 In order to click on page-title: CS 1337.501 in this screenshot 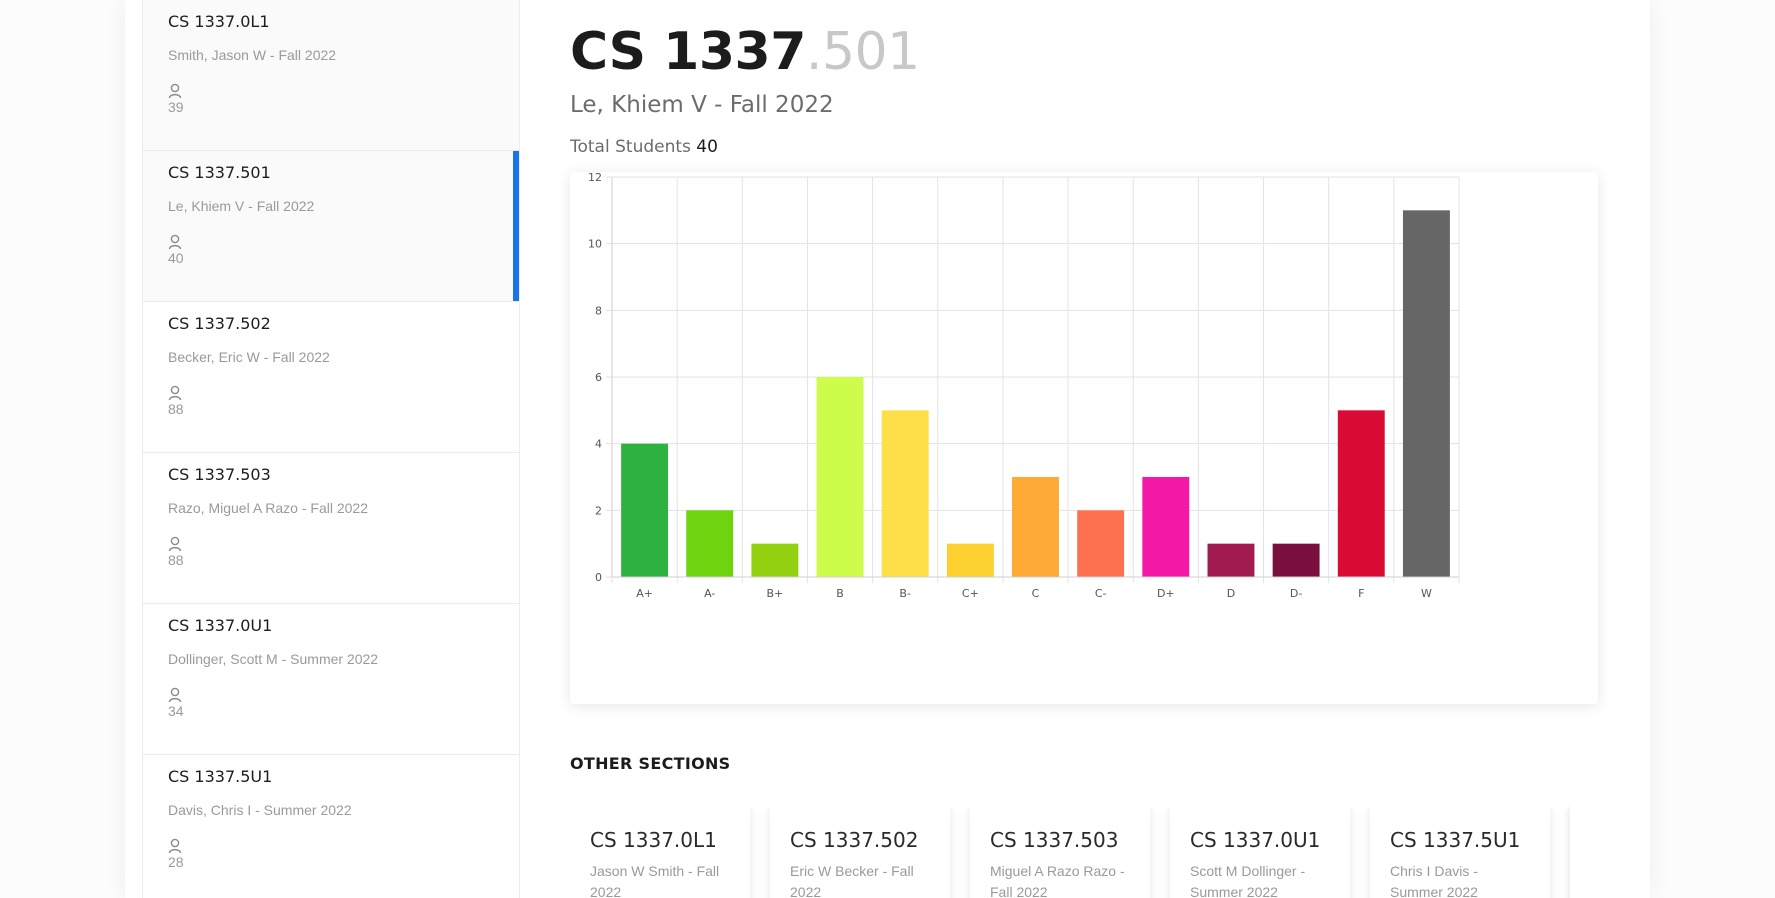, I will do `click(745, 52)`.